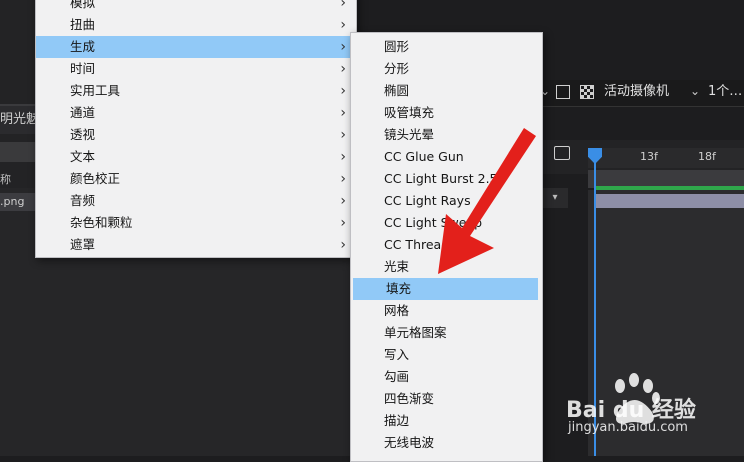 The image size is (744, 462). What do you see at coordinates (446, 421) in the screenshot?
I see `submenu-item: 描边` at bounding box center [446, 421].